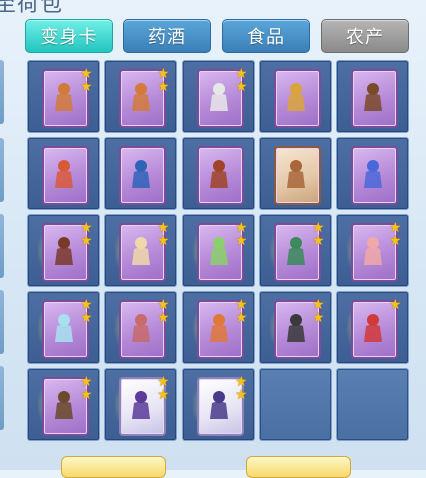  Describe the element at coordinates (32, 8) in the screenshot. I see `window-title-fragment: 至荷包` at that location.